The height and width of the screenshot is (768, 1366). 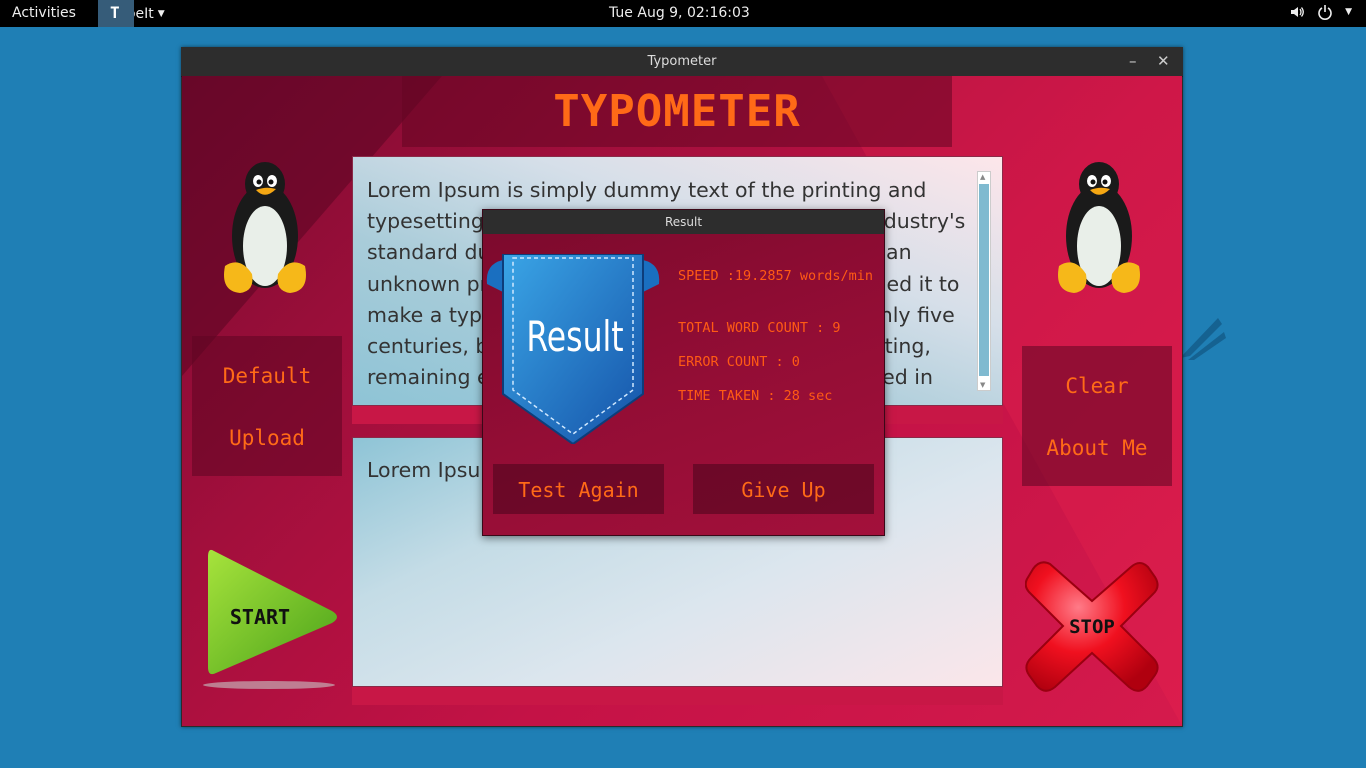 What do you see at coordinates (776, 276) in the screenshot?
I see `speed-stat: SPEED :19.2857 words/min` at bounding box center [776, 276].